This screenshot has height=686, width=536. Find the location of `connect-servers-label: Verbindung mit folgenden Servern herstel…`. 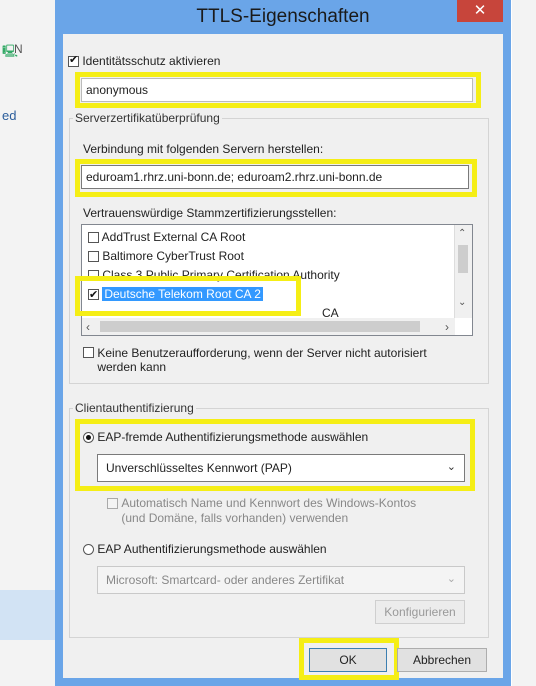

connect-servers-label: Verbindung mit folgenden Servern herstel… is located at coordinates (203, 149).